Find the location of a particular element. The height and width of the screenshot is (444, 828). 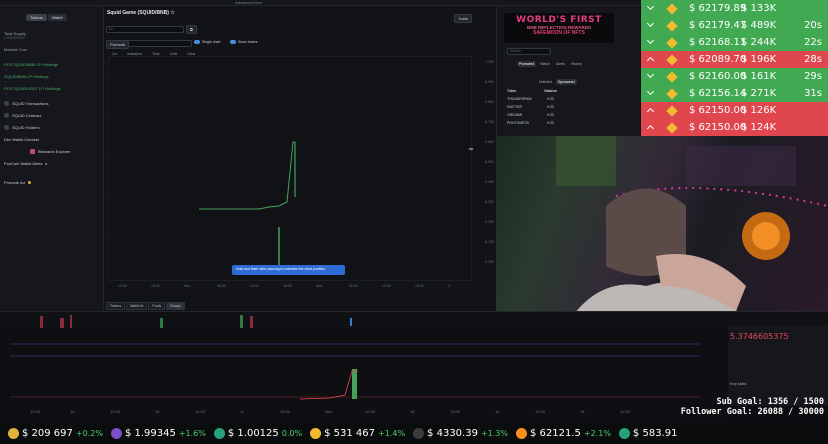

trade-button: Trade is located at coordinates (463, 18).